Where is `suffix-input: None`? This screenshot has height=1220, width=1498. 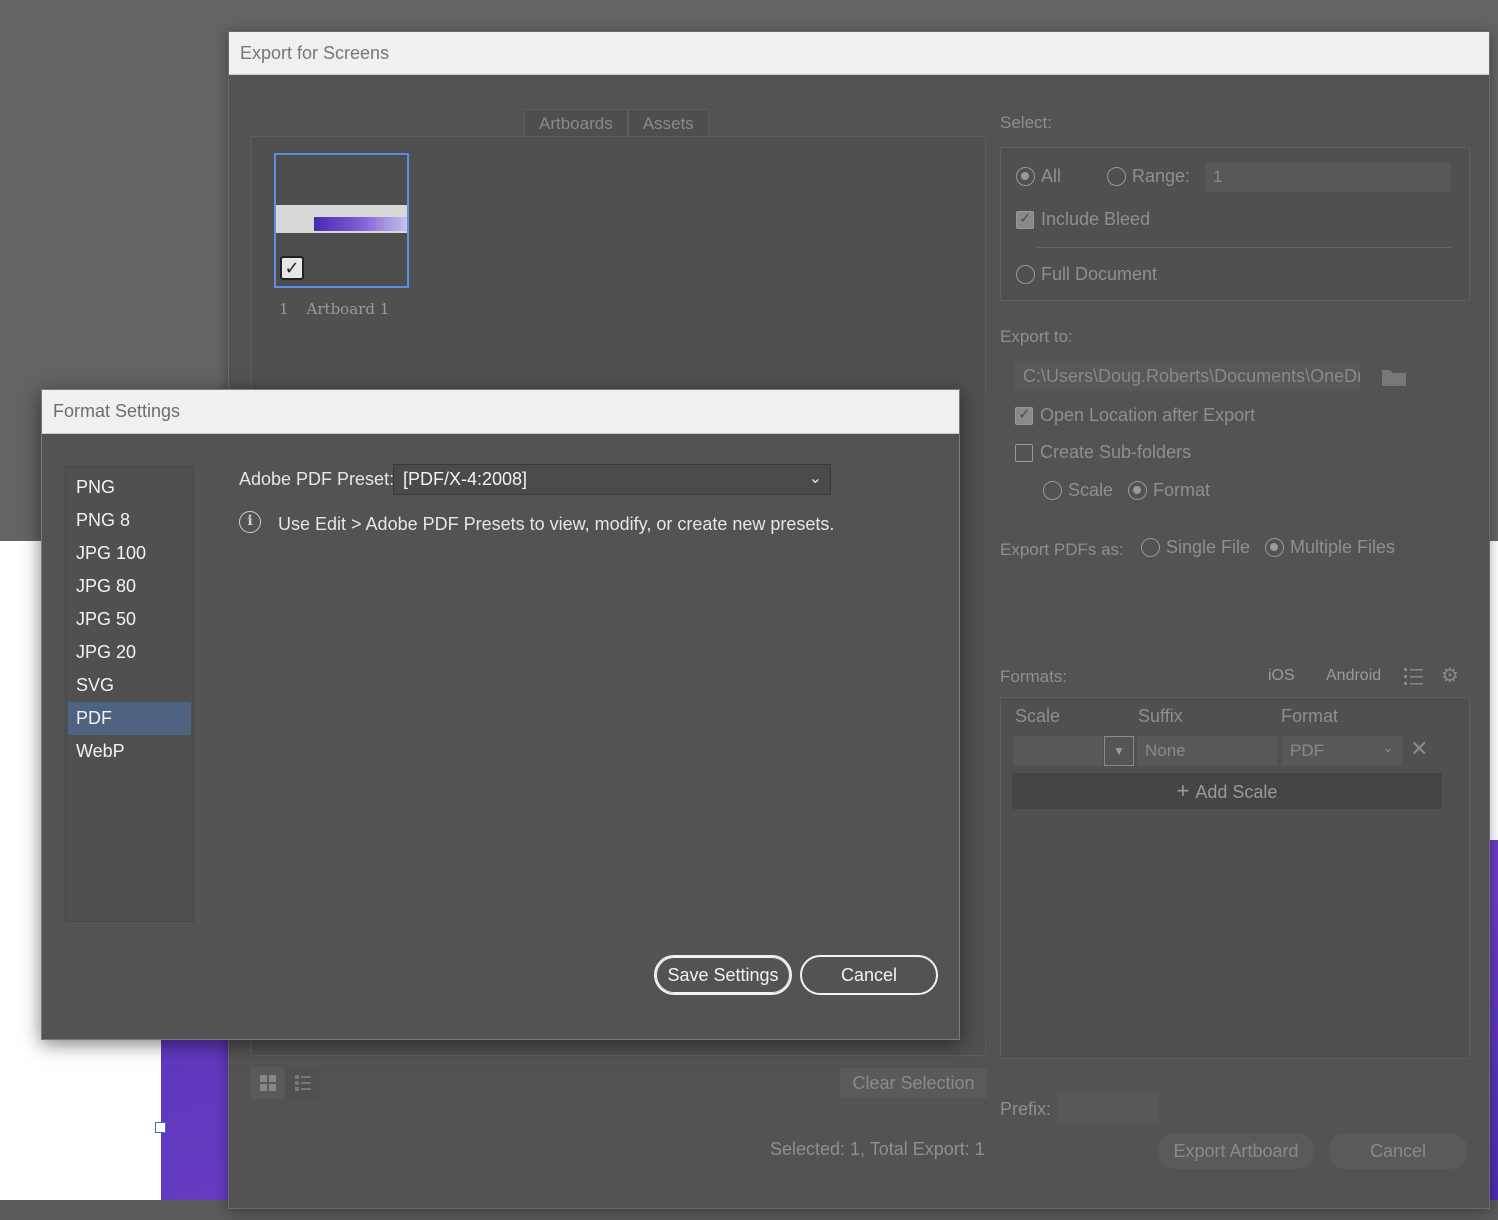
suffix-input: None is located at coordinates (1207, 751).